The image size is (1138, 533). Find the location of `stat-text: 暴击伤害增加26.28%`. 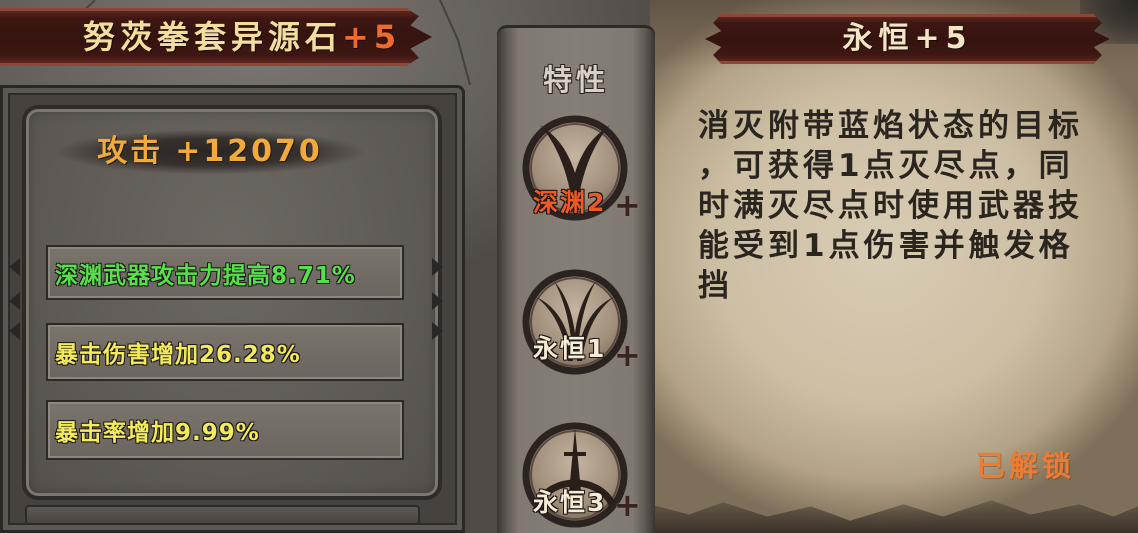

stat-text: 暴击伤害增加26.28% is located at coordinates (178, 355).